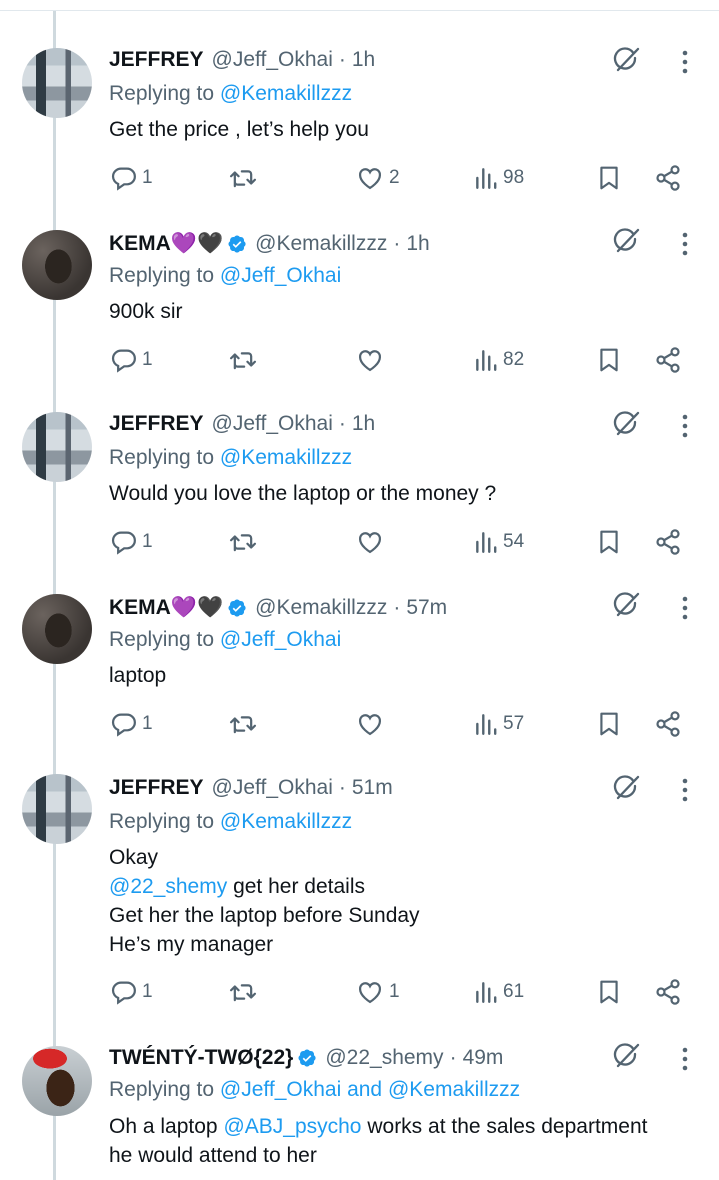 This screenshot has width=719, height=1180. What do you see at coordinates (372, 788) in the screenshot?
I see `timestamp: 51m` at bounding box center [372, 788].